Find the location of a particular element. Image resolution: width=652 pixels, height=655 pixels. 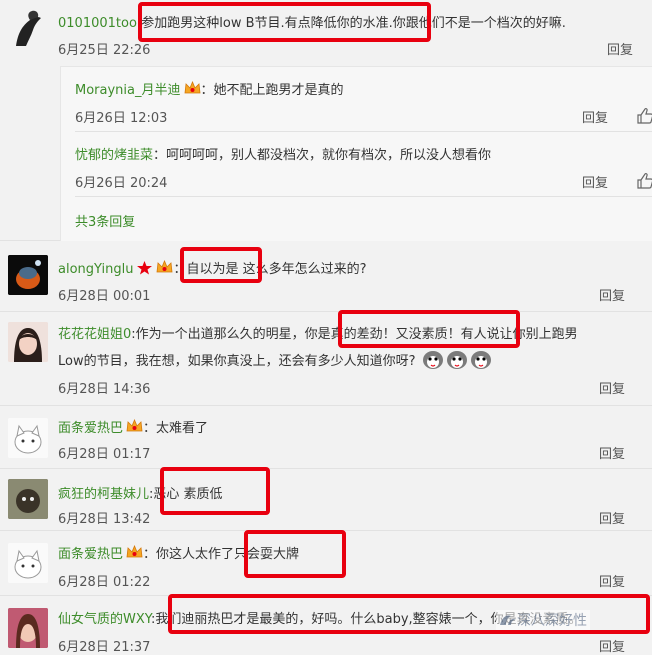

timestamp: 6月26日 12:03 is located at coordinates (121, 118).